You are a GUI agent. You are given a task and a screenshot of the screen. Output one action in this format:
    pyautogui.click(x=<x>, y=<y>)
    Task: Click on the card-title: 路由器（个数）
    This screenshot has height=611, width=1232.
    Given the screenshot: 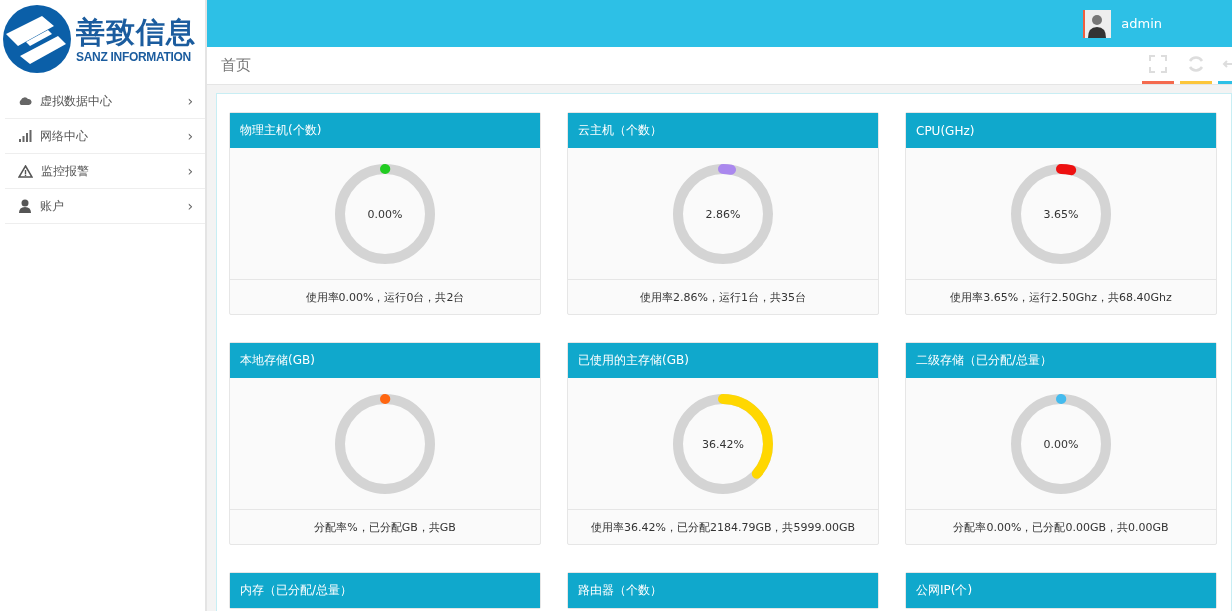 What is the action you would take?
    pyautogui.click(x=620, y=590)
    